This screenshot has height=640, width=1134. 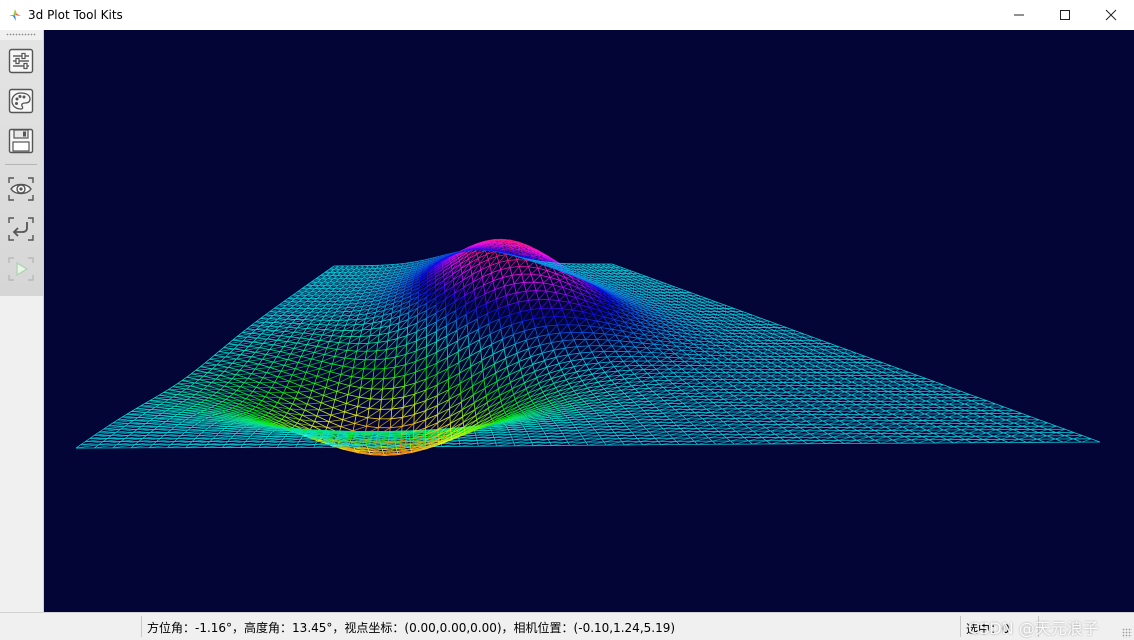 I want to click on resize-grip, so click(x=1127, y=633).